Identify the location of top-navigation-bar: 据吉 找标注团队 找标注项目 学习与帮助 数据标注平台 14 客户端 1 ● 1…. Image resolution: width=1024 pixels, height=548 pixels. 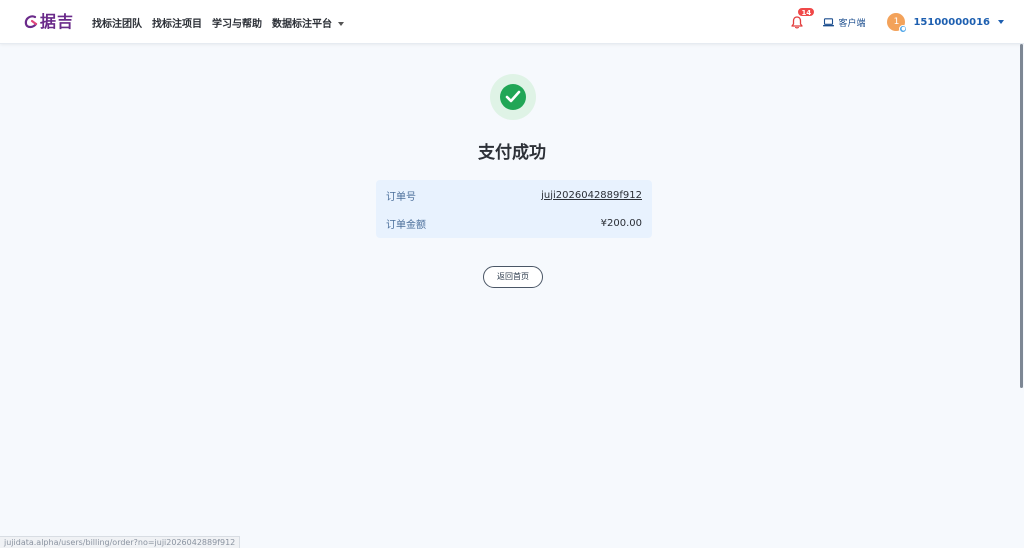
(512, 22).